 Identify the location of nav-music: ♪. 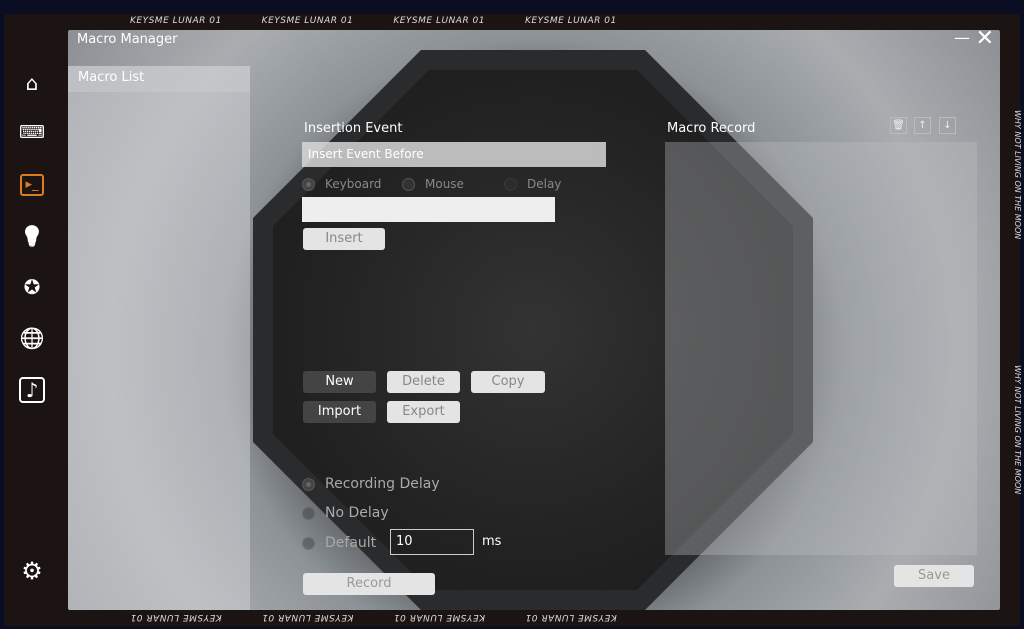
(32, 390).